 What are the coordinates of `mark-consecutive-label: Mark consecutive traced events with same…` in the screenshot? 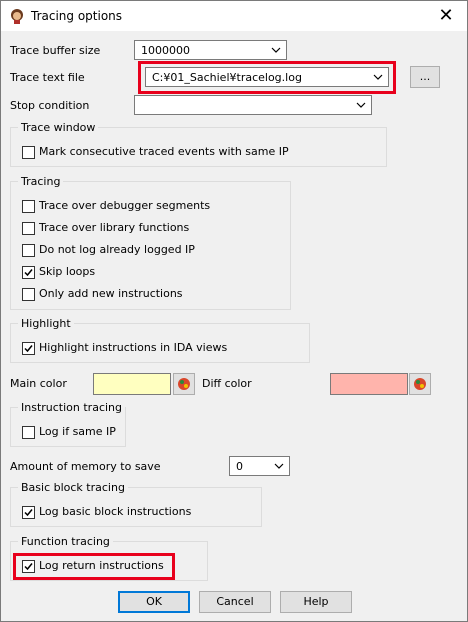 It's located at (164, 151).